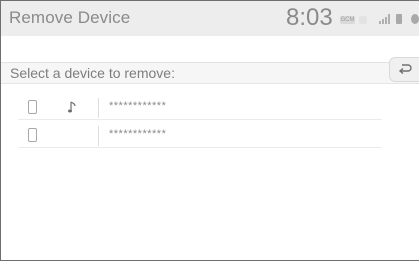 The image size is (419, 261). What do you see at coordinates (363, 20) in the screenshot?
I see `status-indicator-blank` at bounding box center [363, 20].